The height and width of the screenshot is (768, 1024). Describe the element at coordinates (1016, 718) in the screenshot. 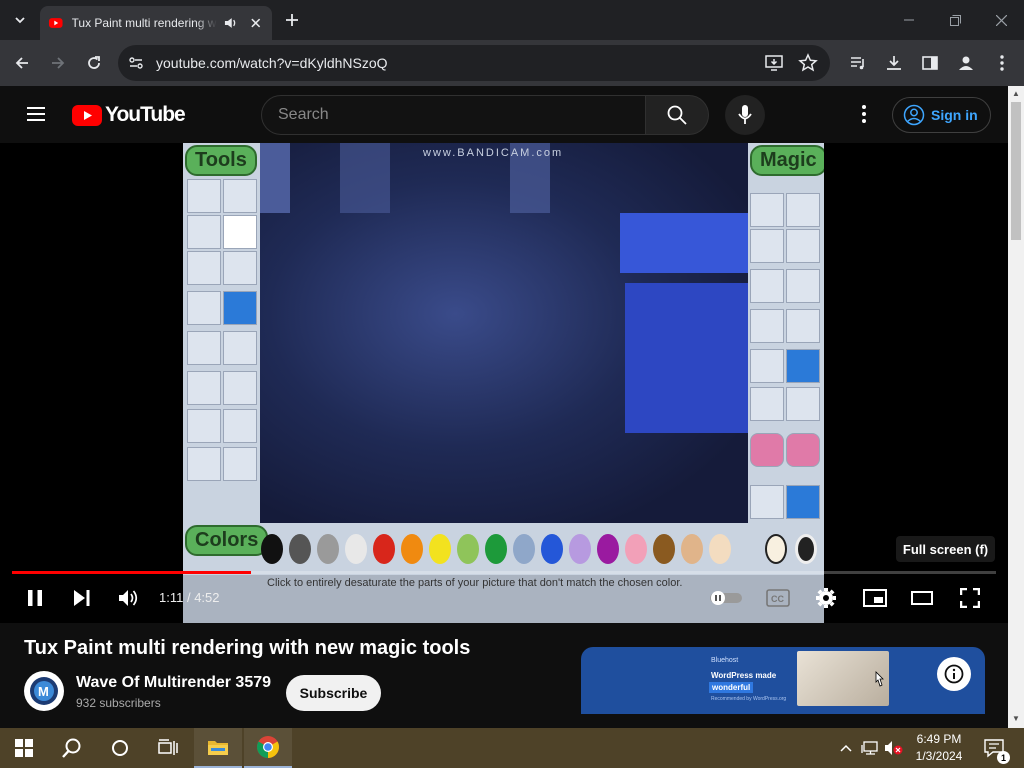

I see `scroll-down-arrow-icon: ▼` at that location.